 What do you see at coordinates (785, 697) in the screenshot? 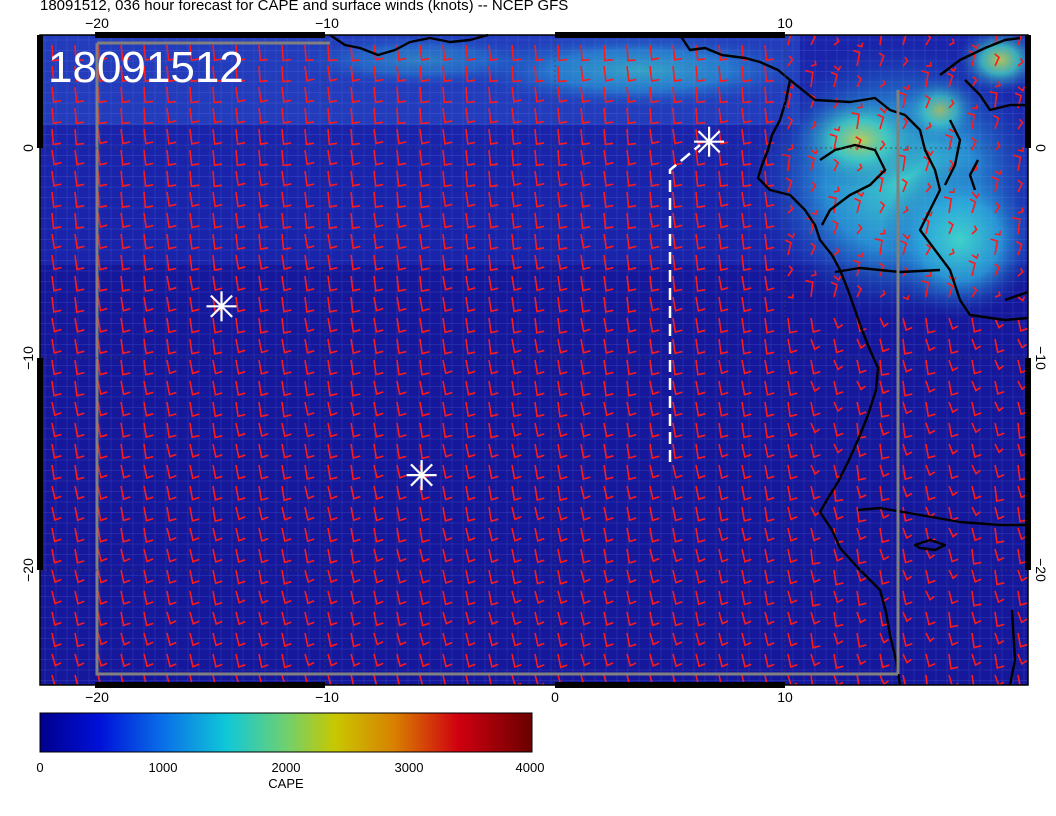
I see `lon-tick-bottom-4: 10` at bounding box center [785, 697].